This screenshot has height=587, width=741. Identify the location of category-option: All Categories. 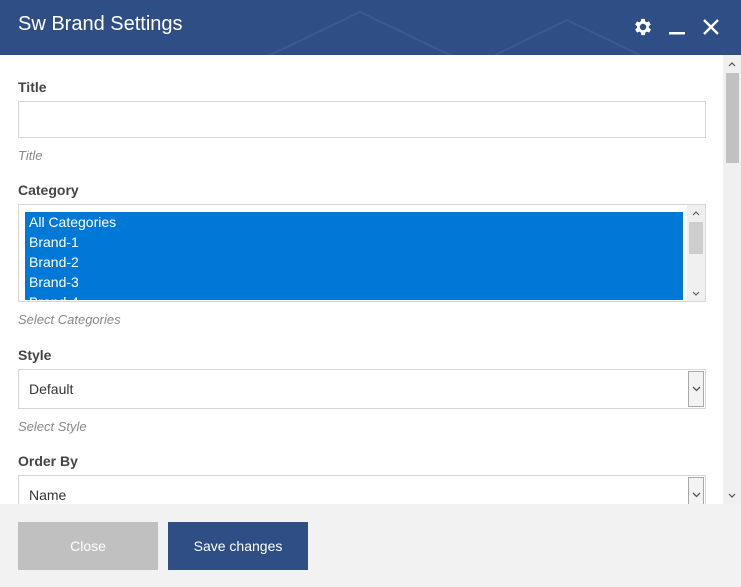
(354, 222).